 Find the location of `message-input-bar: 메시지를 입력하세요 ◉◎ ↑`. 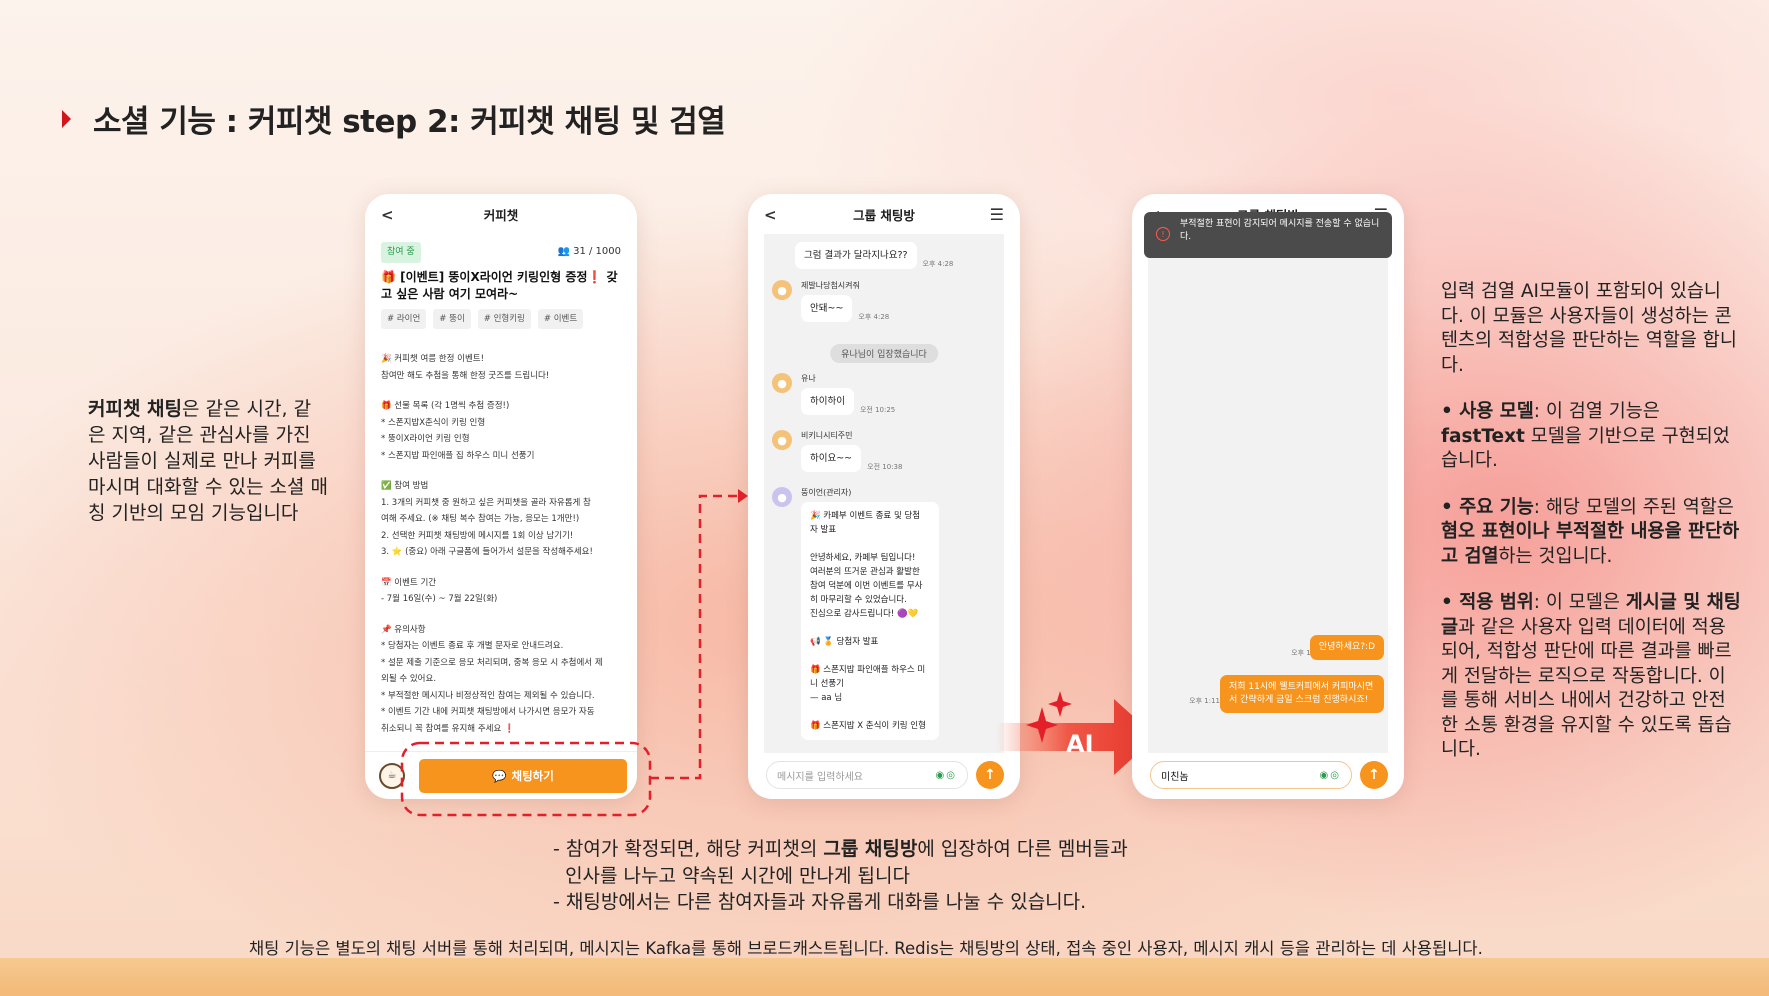

message-input-bar: 메시지를 입력하세요 ◉◎ ↑ is located at coordinates (885, 775).